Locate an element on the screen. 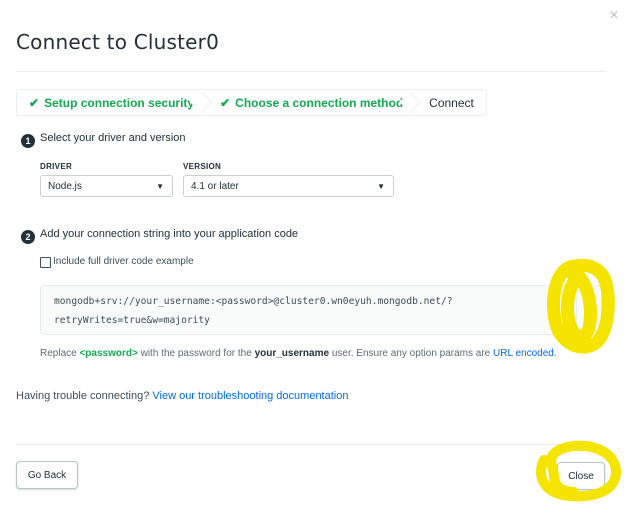 This screenshot has height=507, width=626. version-select: 4.1 or later ▼ is located at coordinates (288, 186).